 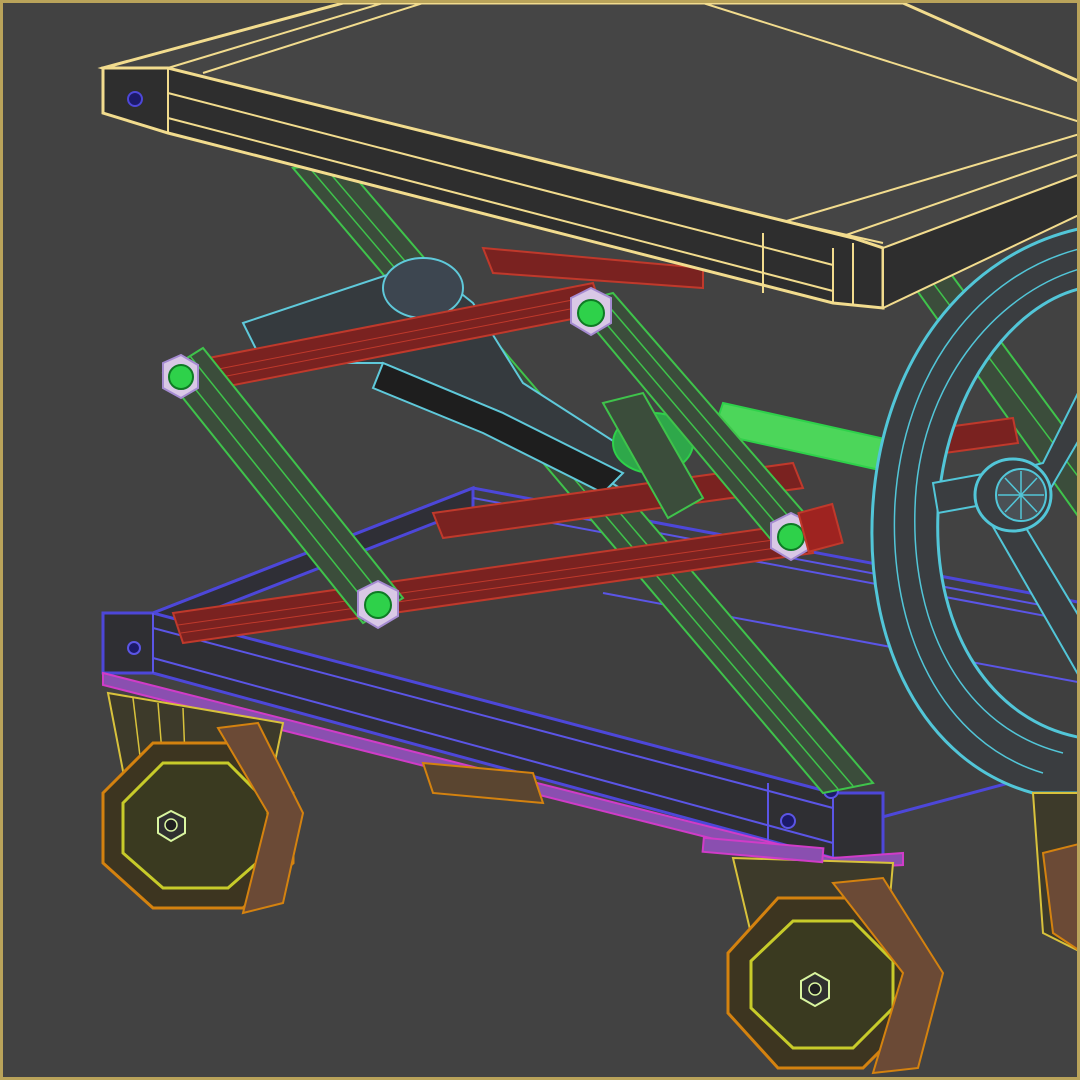 I want to click on cylinder-end-cap, so click(x=423, y=288).